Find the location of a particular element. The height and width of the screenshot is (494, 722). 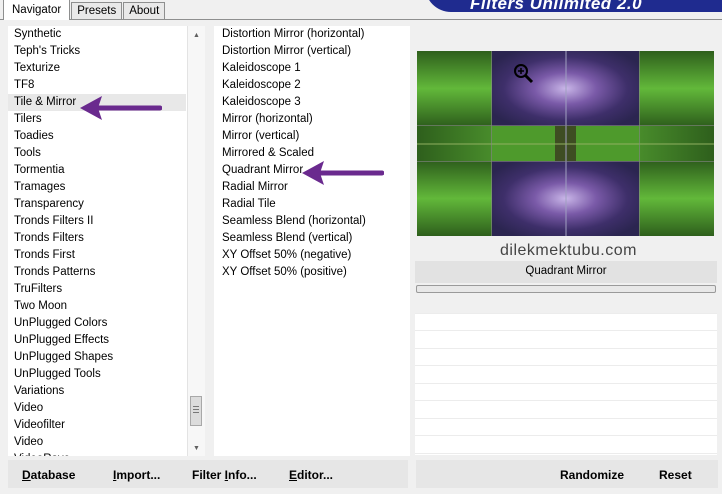

category-item: Toadies is located at coordinates (97, 136).